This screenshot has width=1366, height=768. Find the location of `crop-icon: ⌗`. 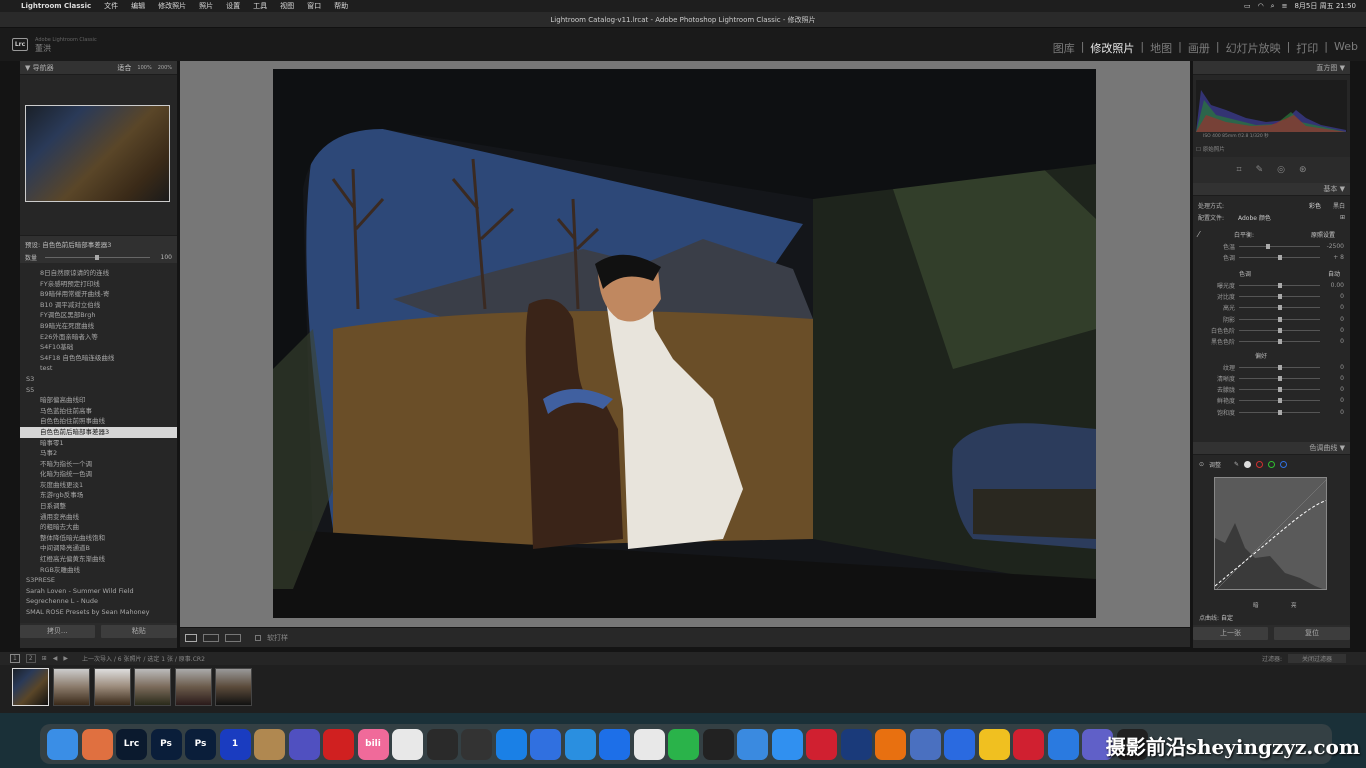

crop-icon: ⌗ is located at coordinates (1238, 170).